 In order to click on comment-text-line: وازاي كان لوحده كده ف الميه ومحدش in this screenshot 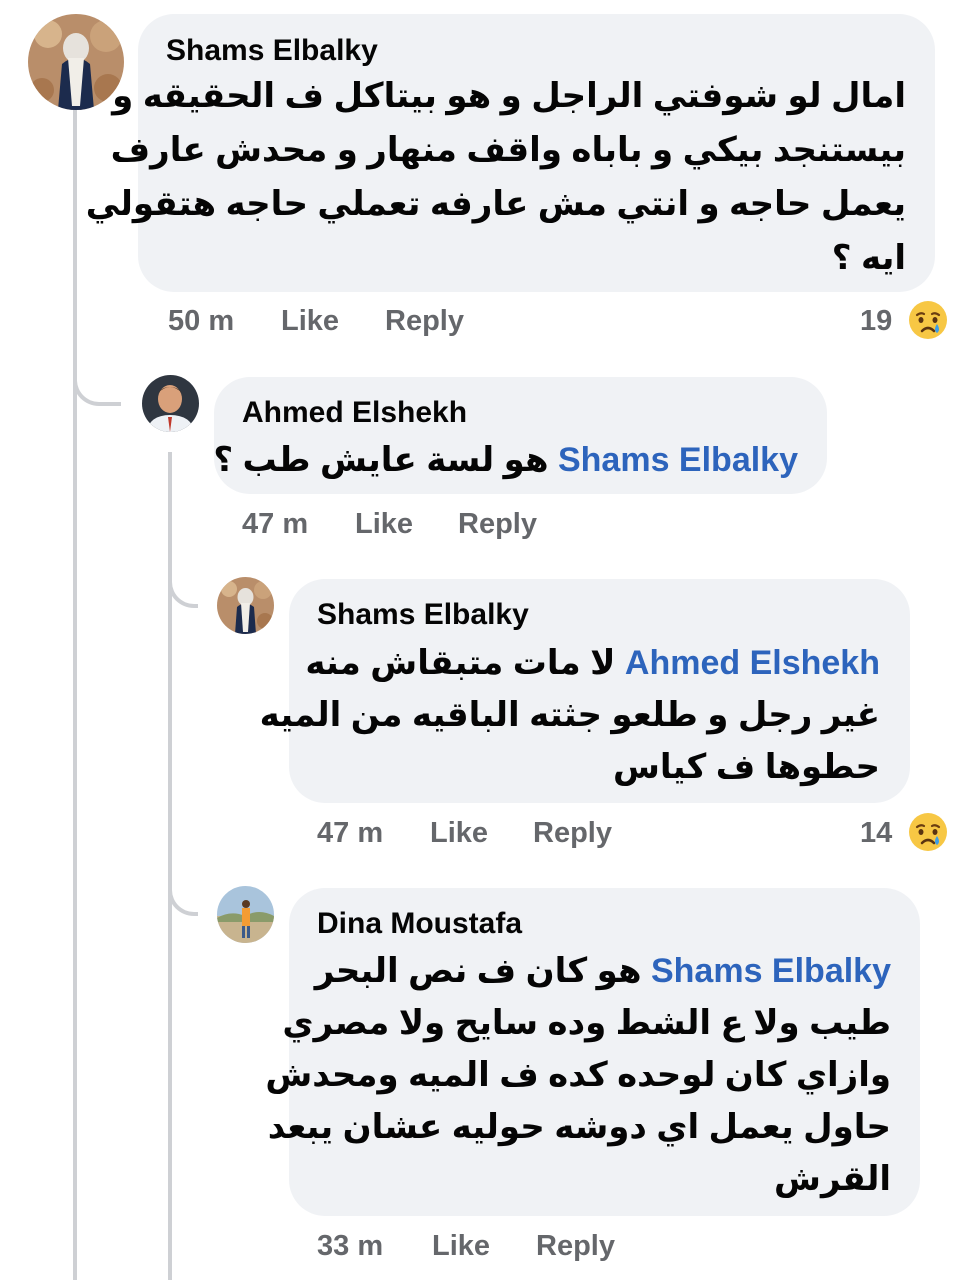, I will do `click(578, 1075)`.